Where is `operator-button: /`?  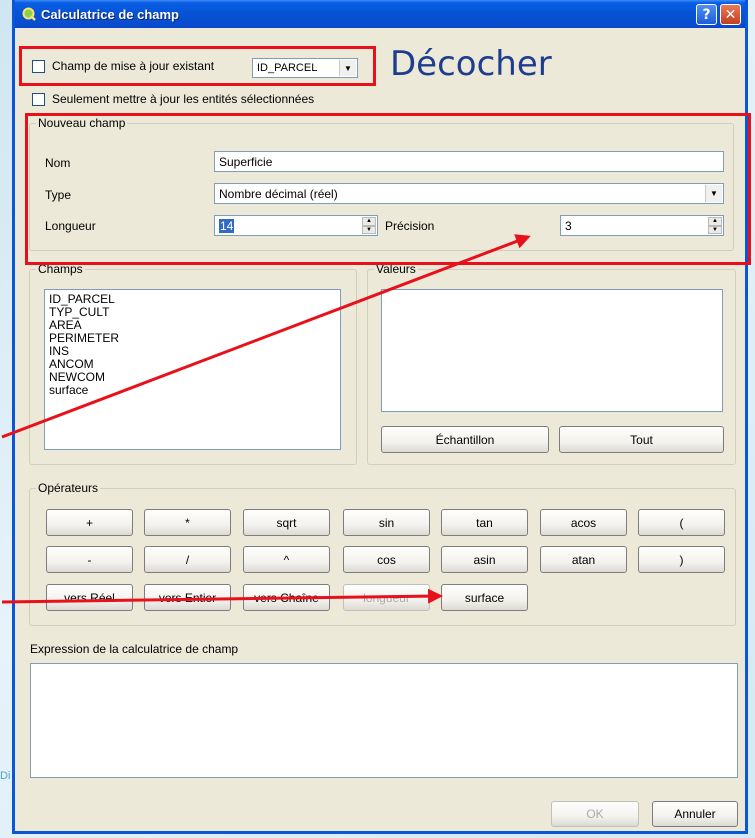 operator-button: / is located at coordinates (187, 559).